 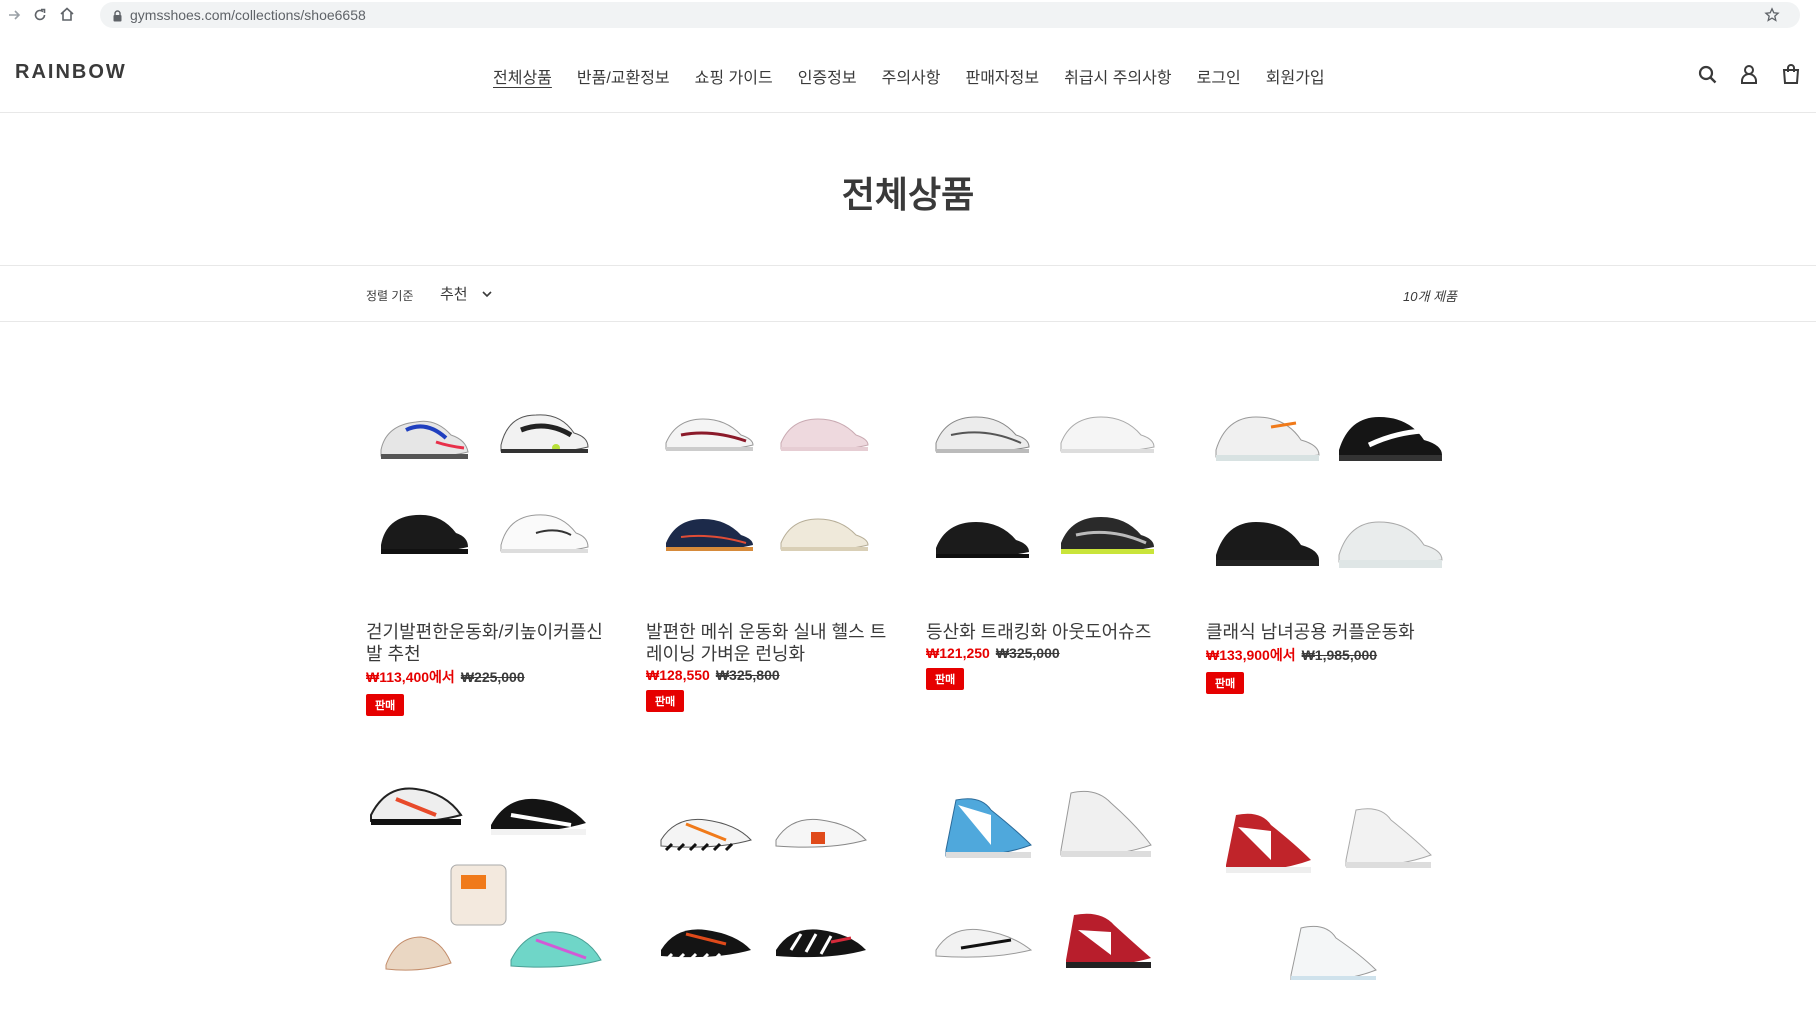 I want to click on browser-toolbar: gymsshoes.com/collections/shoe6658, so click(x=908, y=15).